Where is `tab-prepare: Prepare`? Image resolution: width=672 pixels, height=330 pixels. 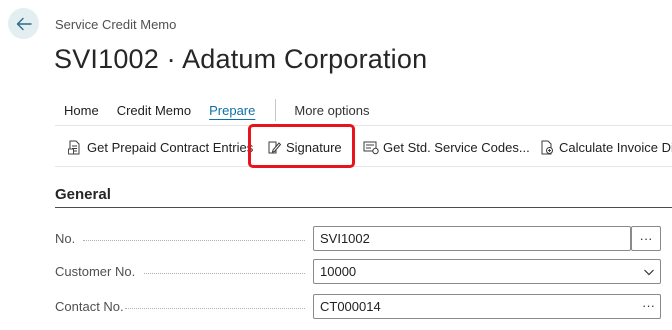 tab-prepare: Prepare is located at coordinates (232, 110).